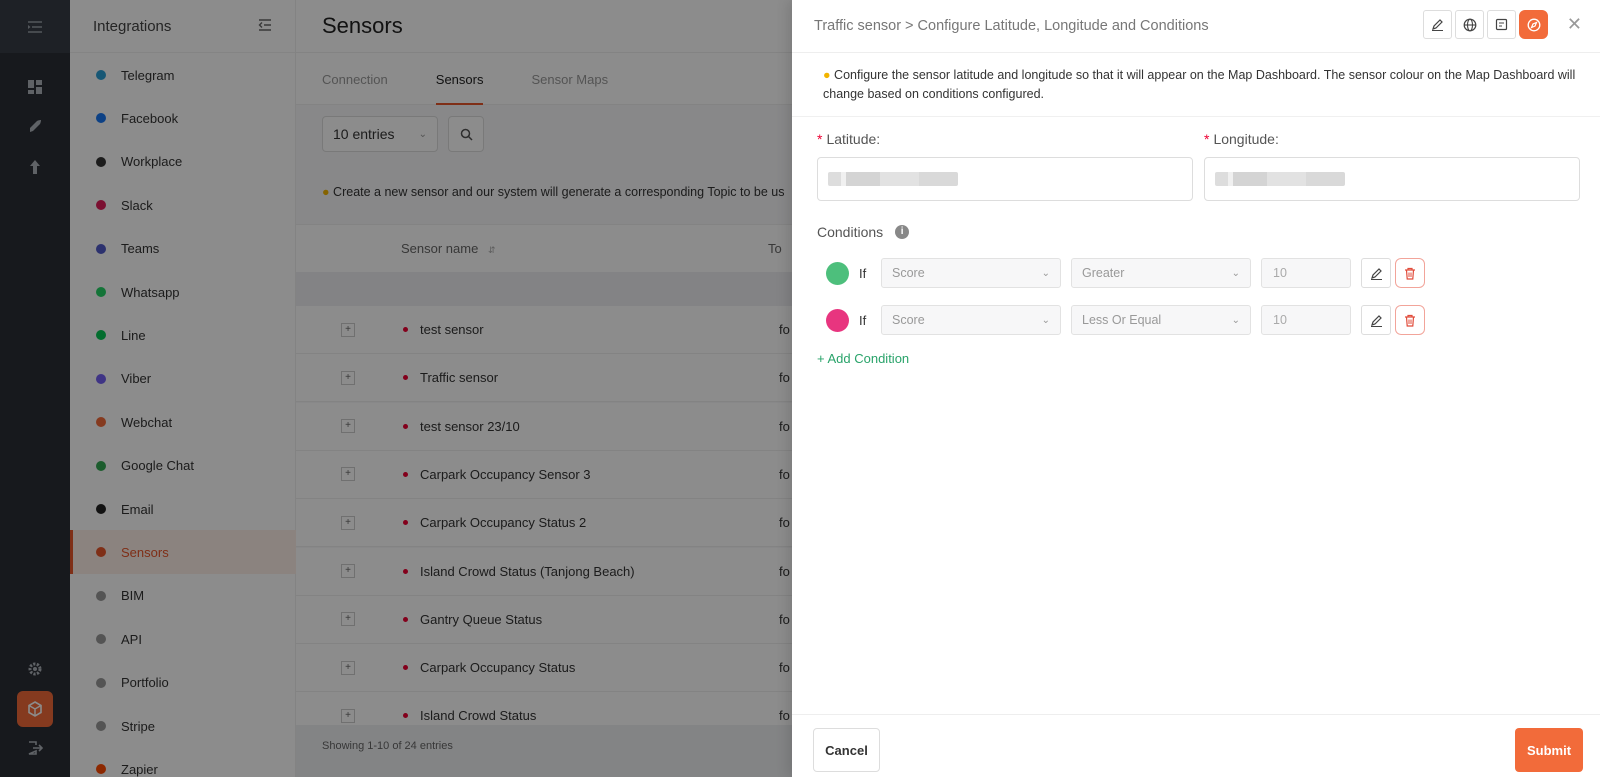  I want to click on drawer-toolbar, so click(1485, 24).